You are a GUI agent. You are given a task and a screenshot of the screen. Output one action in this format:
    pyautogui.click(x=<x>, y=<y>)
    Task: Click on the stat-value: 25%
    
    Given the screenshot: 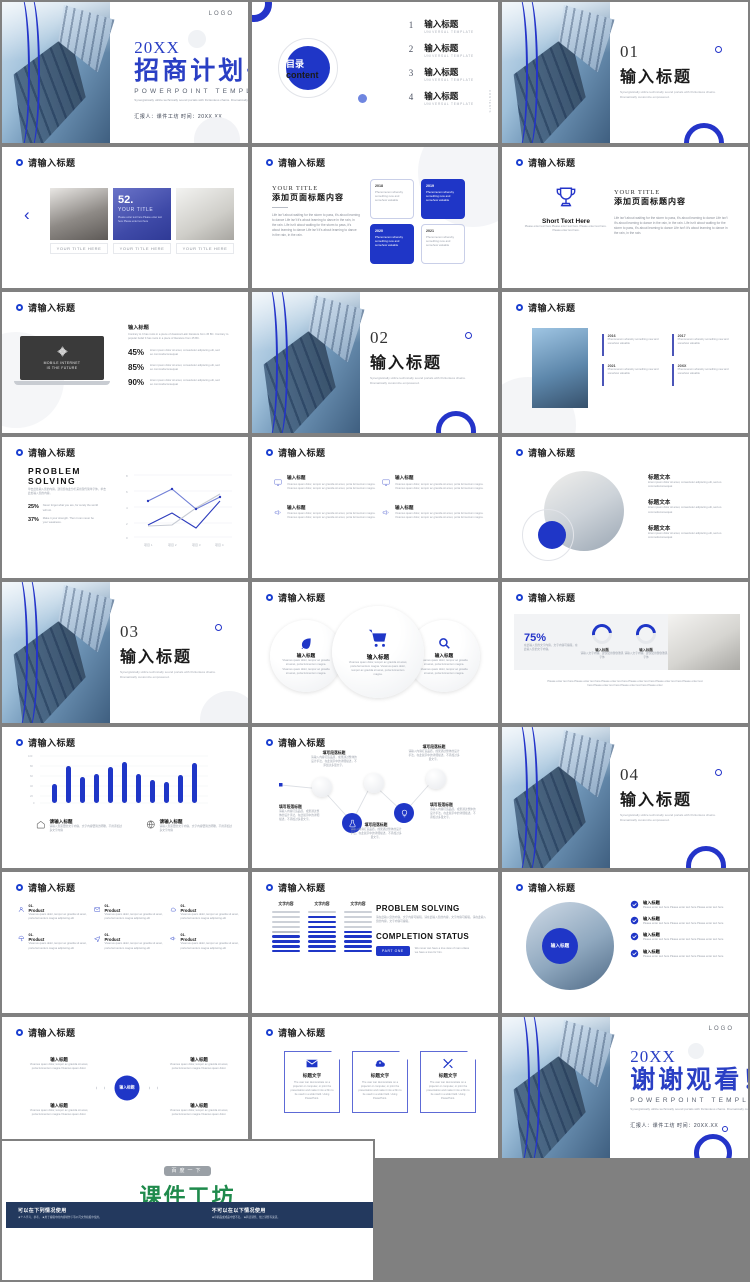 What is the action you would take?
    pyautogui.click(x=33, y=507)
    